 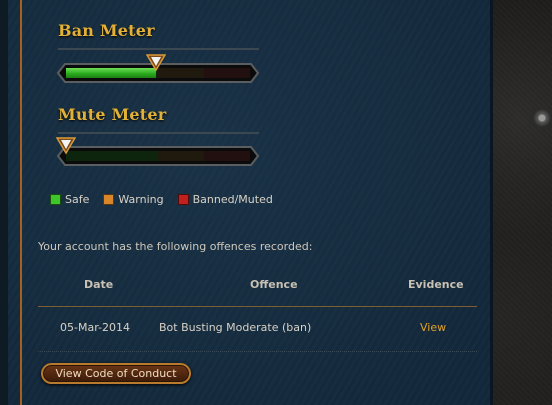 What do you see at coordinates (158, 49) in the screenshot?
I see `ban-meter-rule` at bounding box center [158, 49].